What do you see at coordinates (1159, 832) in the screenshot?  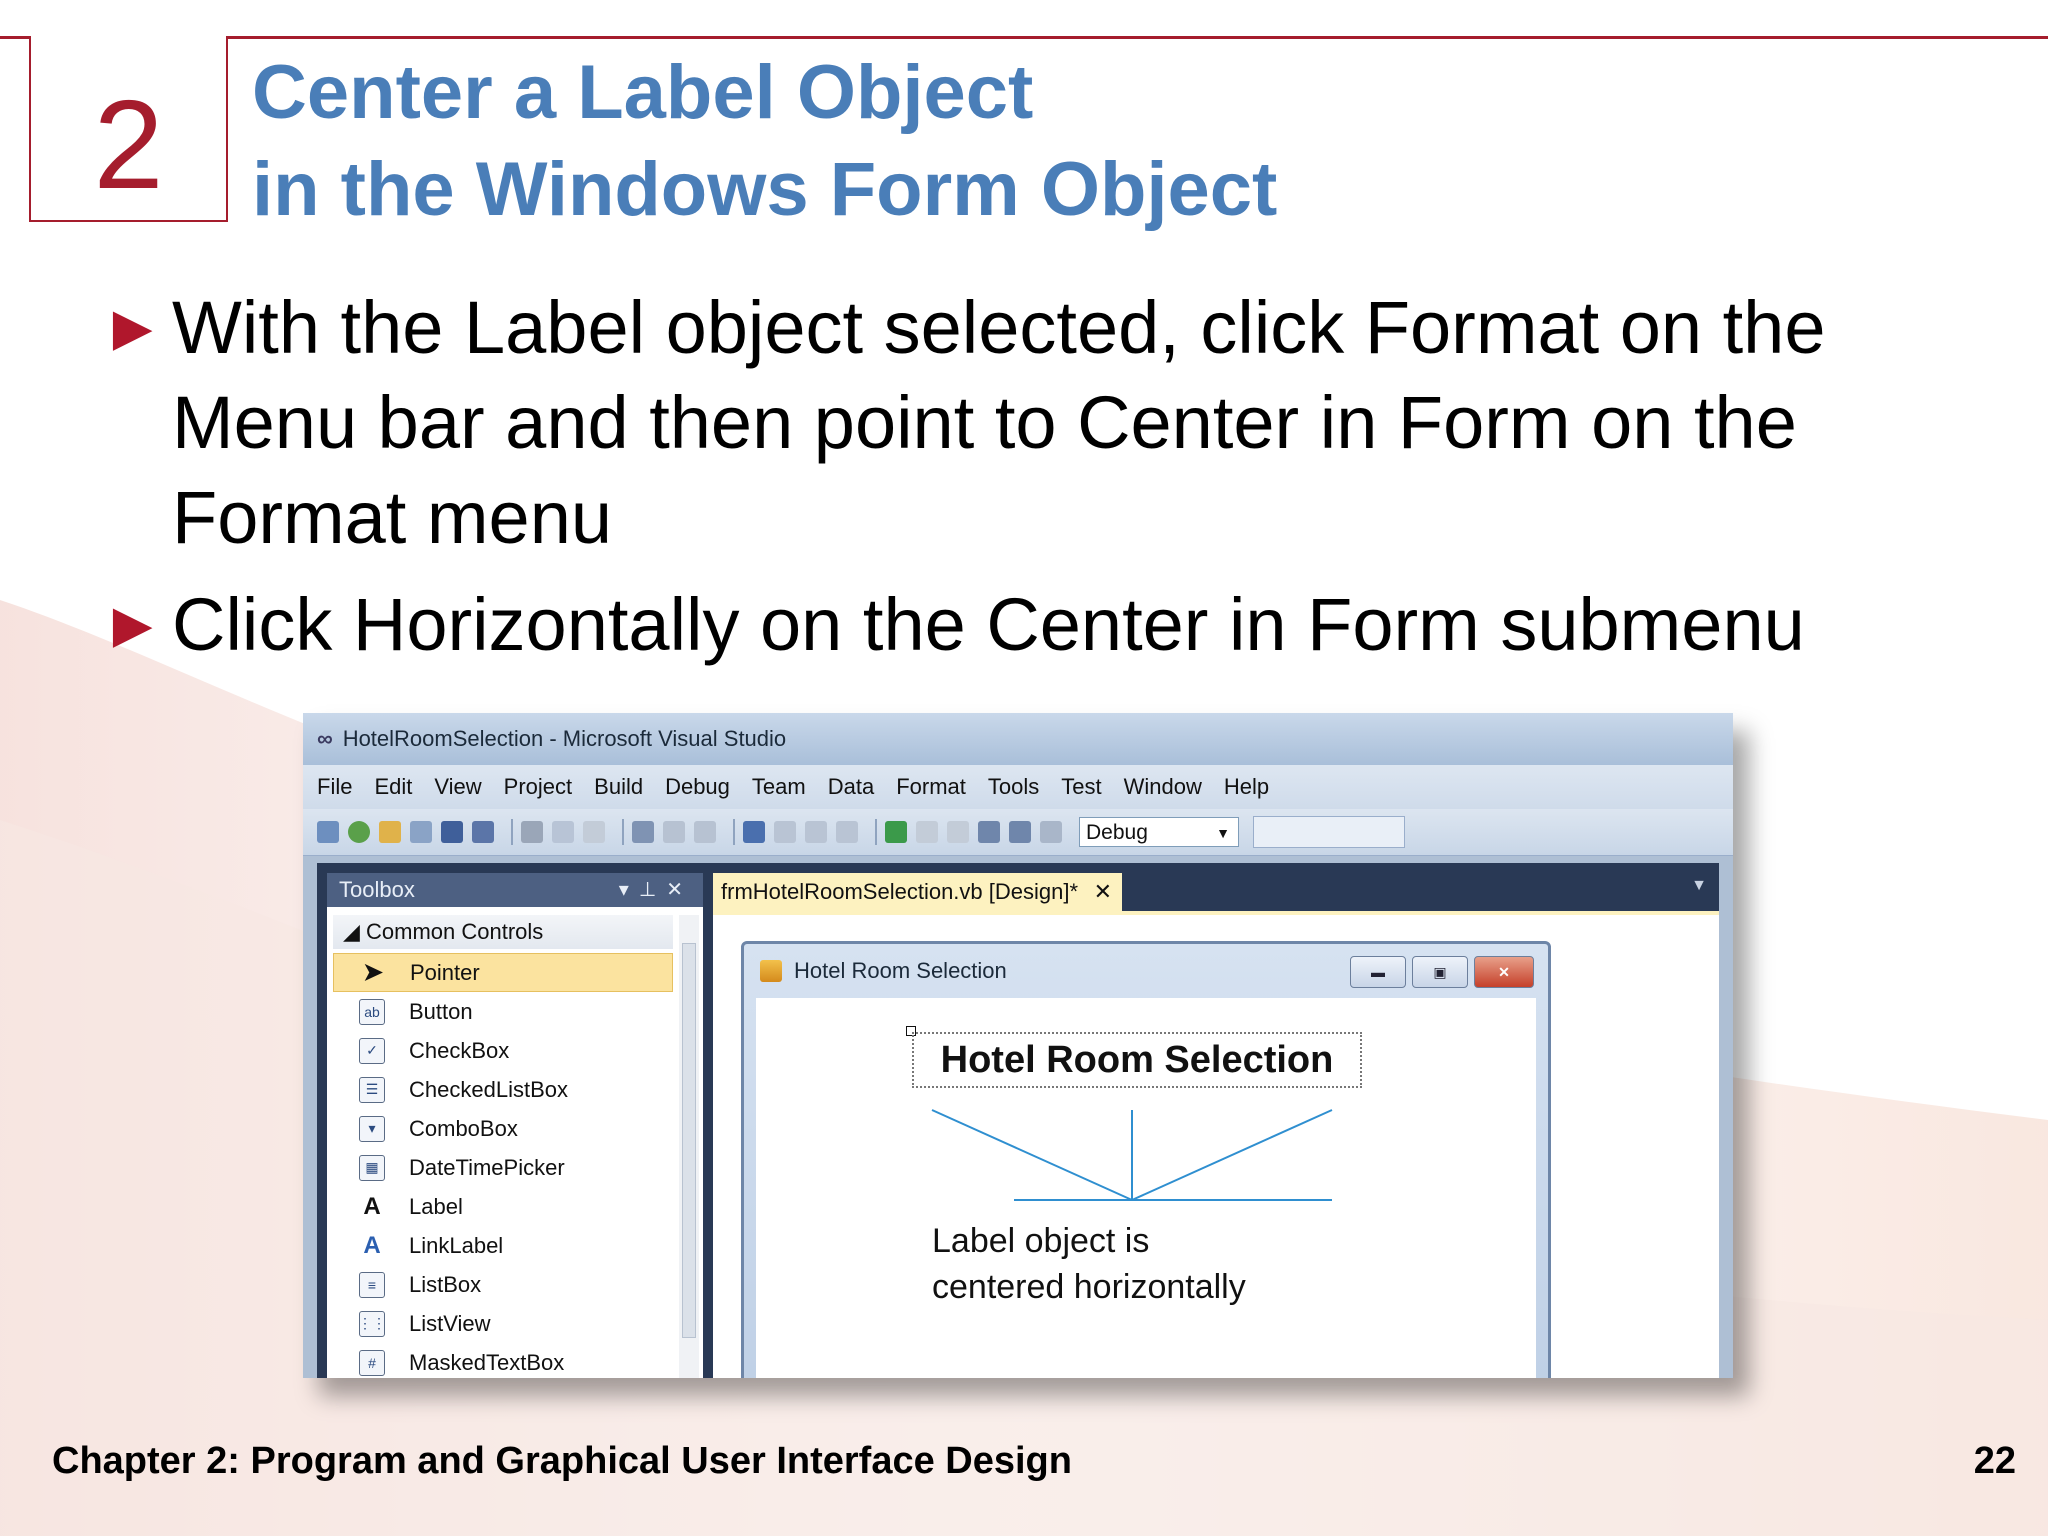 I see `solution-config-select: Debug ▼` at bounding box center [1159, 832].